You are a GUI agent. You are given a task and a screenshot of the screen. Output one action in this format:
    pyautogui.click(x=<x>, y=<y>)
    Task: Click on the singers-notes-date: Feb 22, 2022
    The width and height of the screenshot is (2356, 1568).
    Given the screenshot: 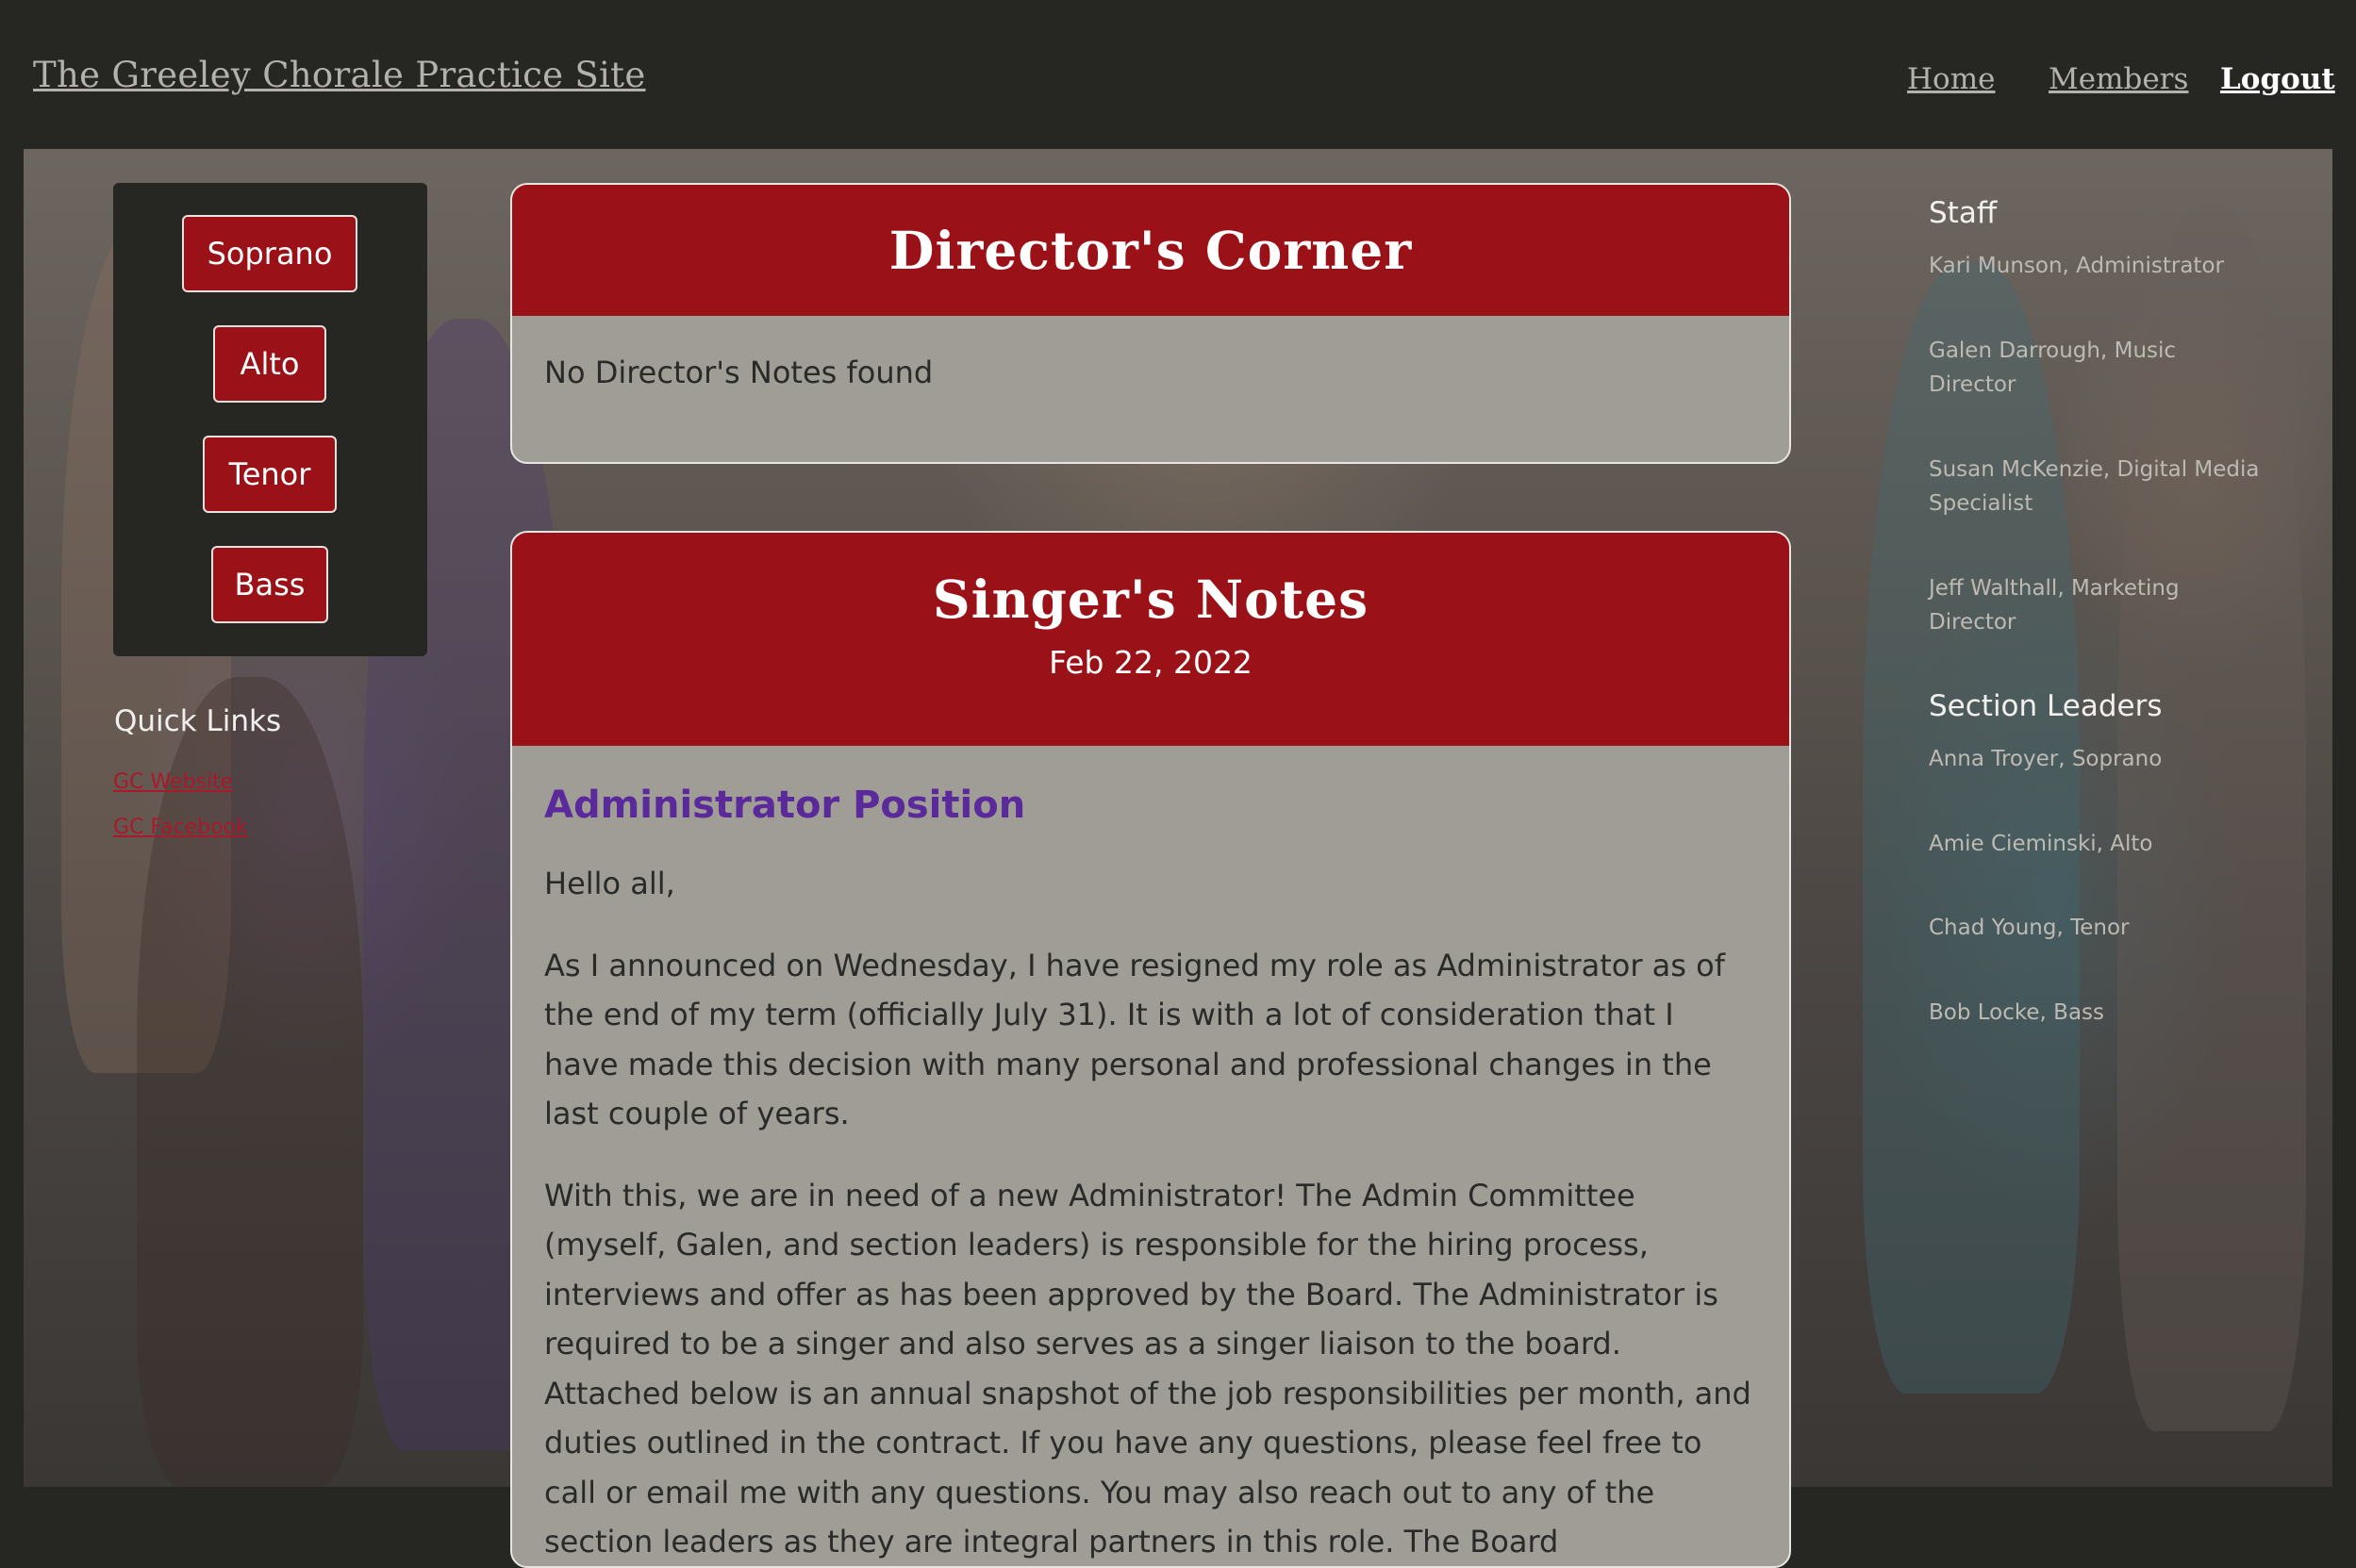 What is the action you would take?
    pyautogui.click(x=1151, y=662)
    